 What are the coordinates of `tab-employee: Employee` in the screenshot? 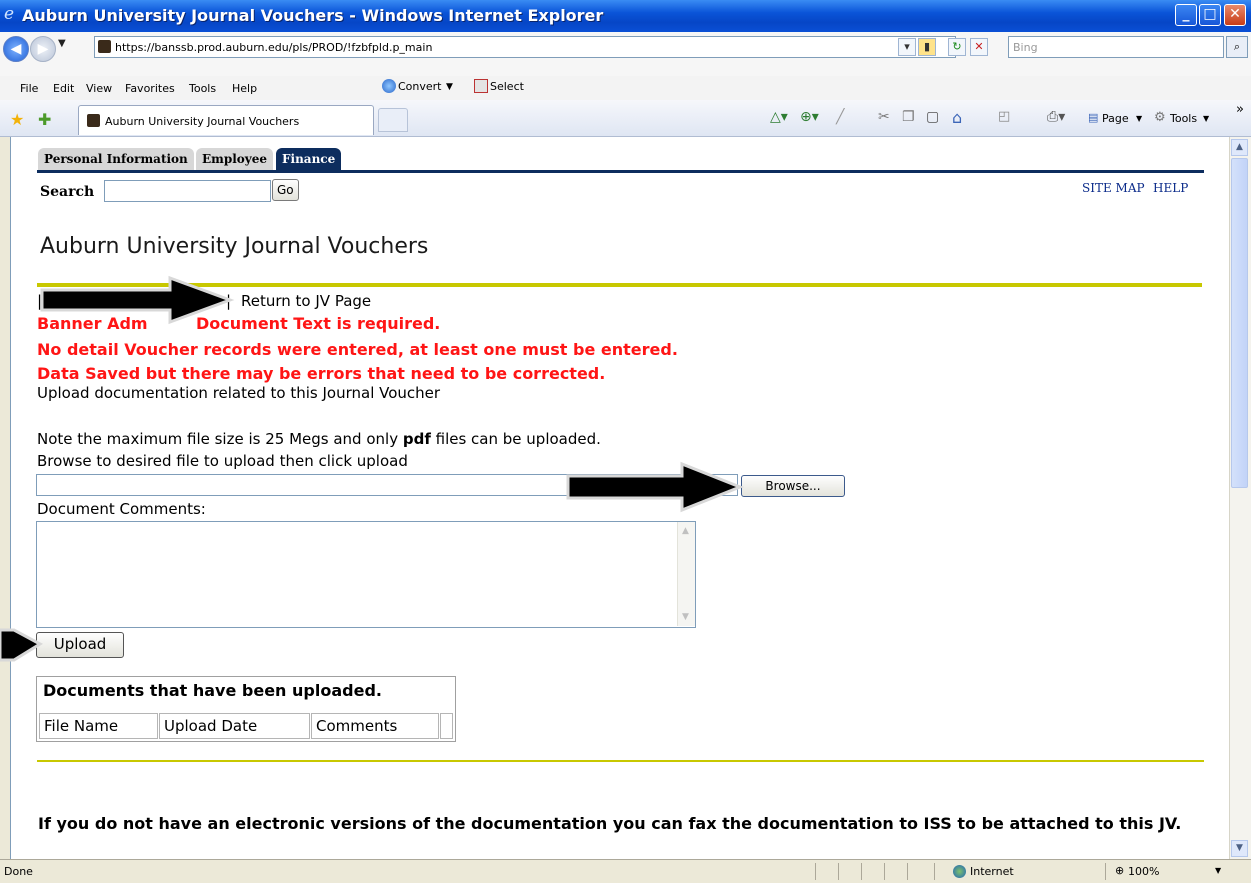 It's located at (235, 159).